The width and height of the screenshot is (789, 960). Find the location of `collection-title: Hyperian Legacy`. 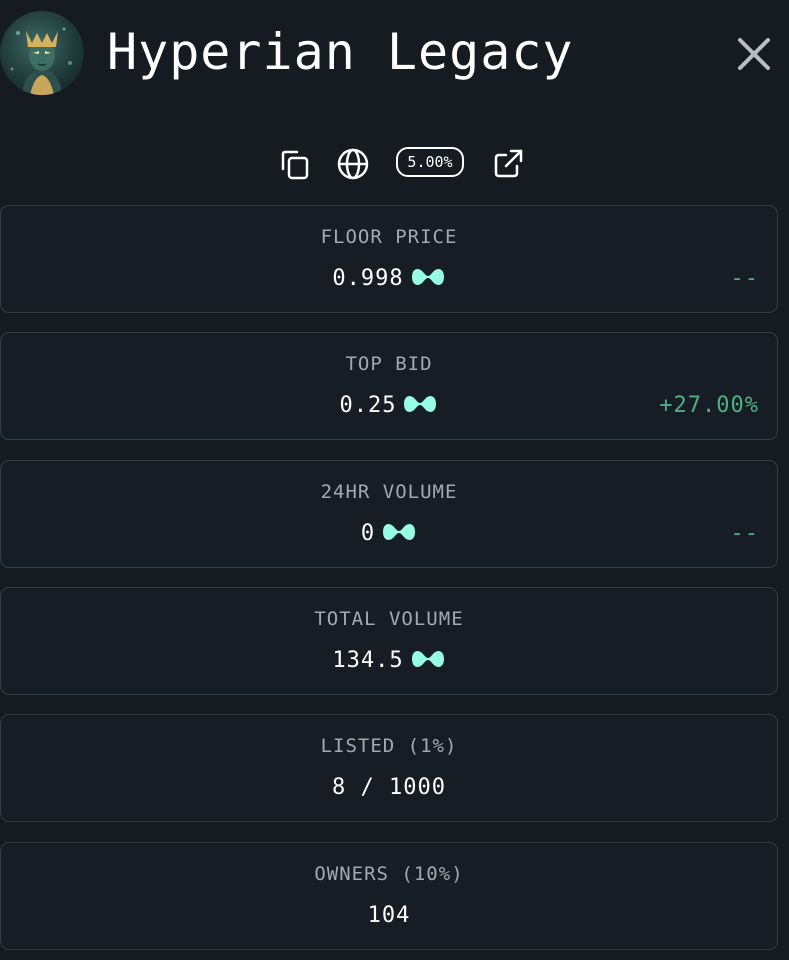

collection-title: Hyperian Legacy is located at coordinates (340, 52).